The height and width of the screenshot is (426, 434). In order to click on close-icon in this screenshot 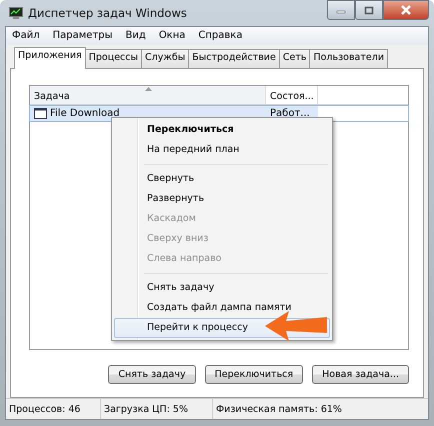, I will do `click(406, 10)`.